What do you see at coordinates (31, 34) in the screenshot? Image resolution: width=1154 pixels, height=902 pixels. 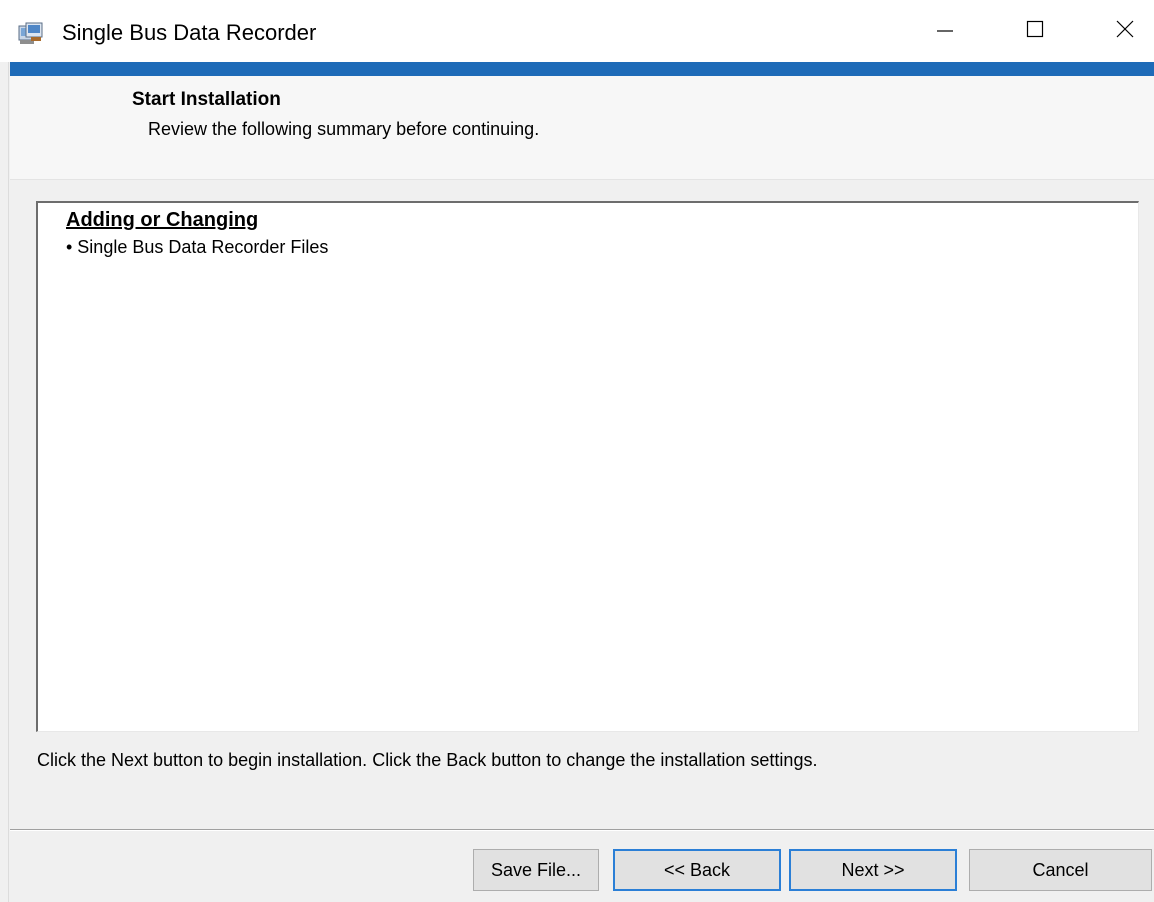 I see `installer-icon` at bounding box center [31, 34].